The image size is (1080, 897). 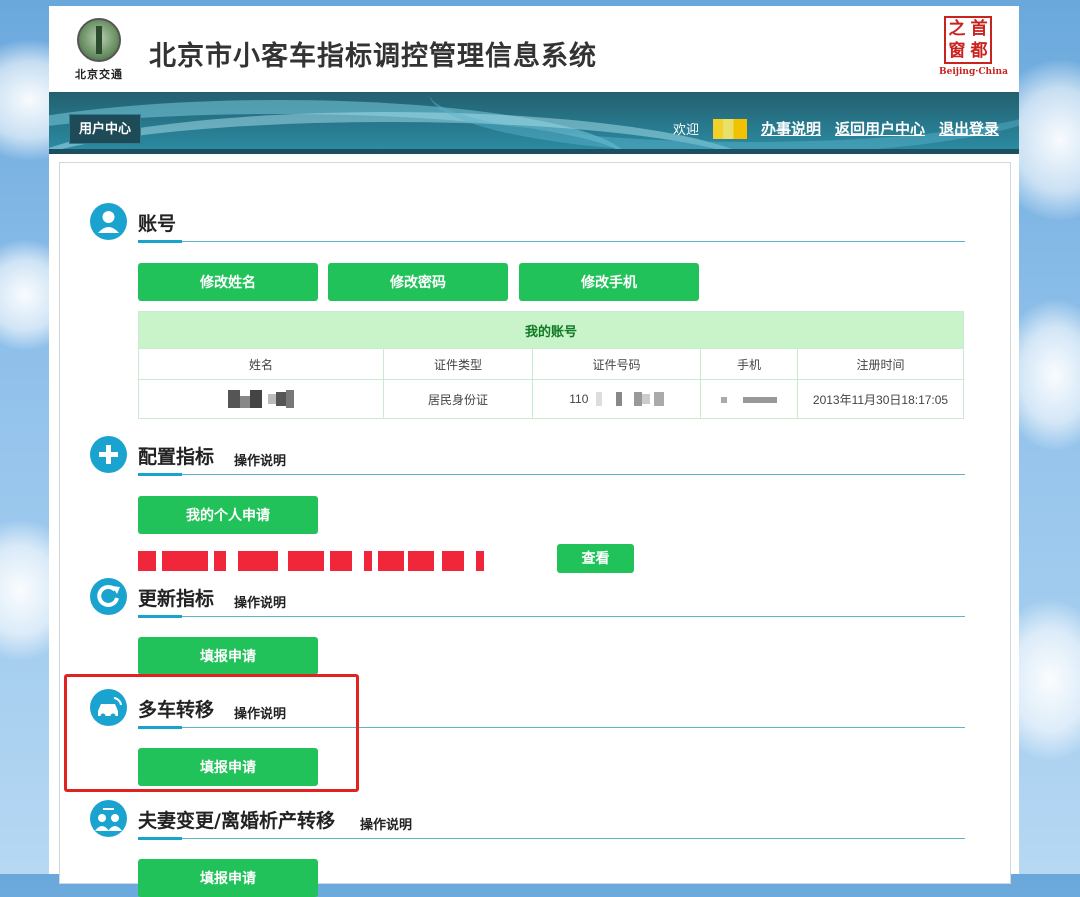 What do you see at coordinates (105, 129) in the screenshot?
I see `tab-user-center: 用户中心` at bounding box center [105, 129].